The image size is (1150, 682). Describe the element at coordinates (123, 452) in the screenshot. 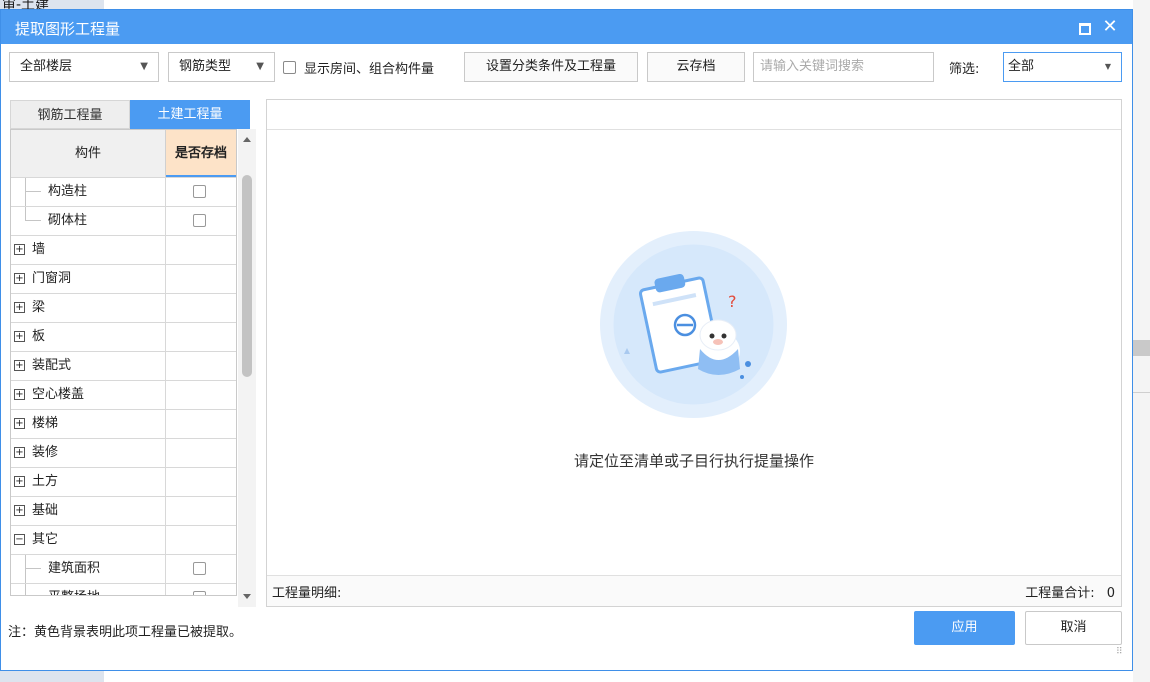

I see `tree-row-zhuangxiu: + 装修` at that location.